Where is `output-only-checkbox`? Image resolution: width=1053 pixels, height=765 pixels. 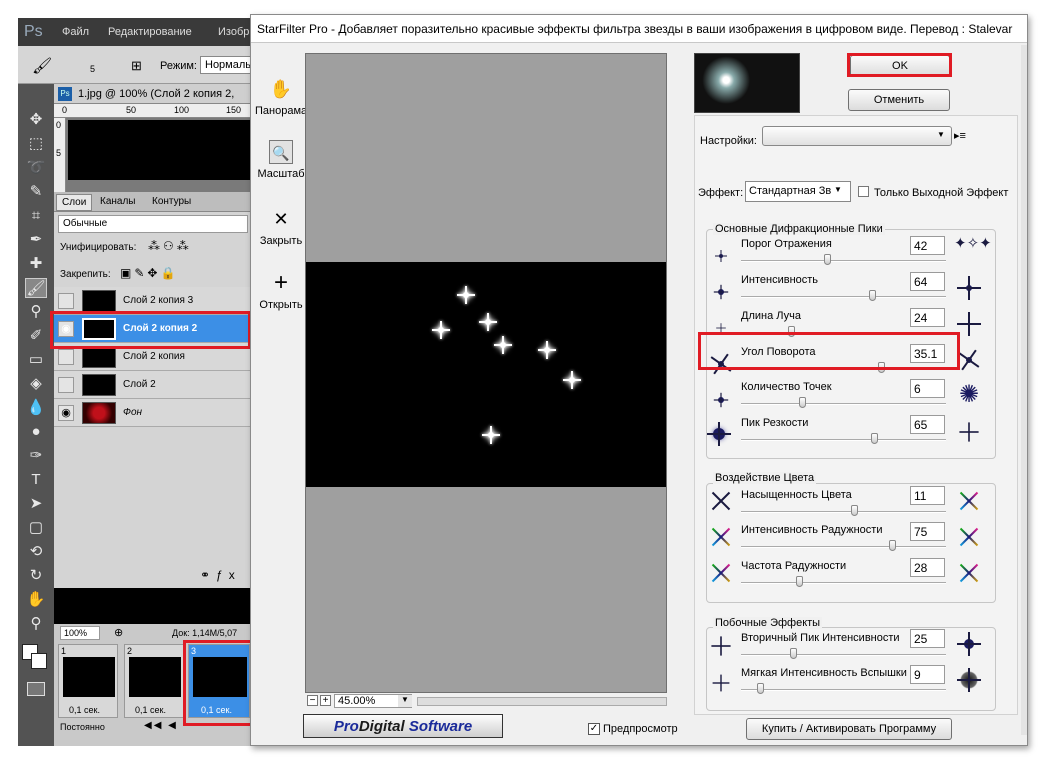 output-only-checkbox is located at coordinates (863, 191).